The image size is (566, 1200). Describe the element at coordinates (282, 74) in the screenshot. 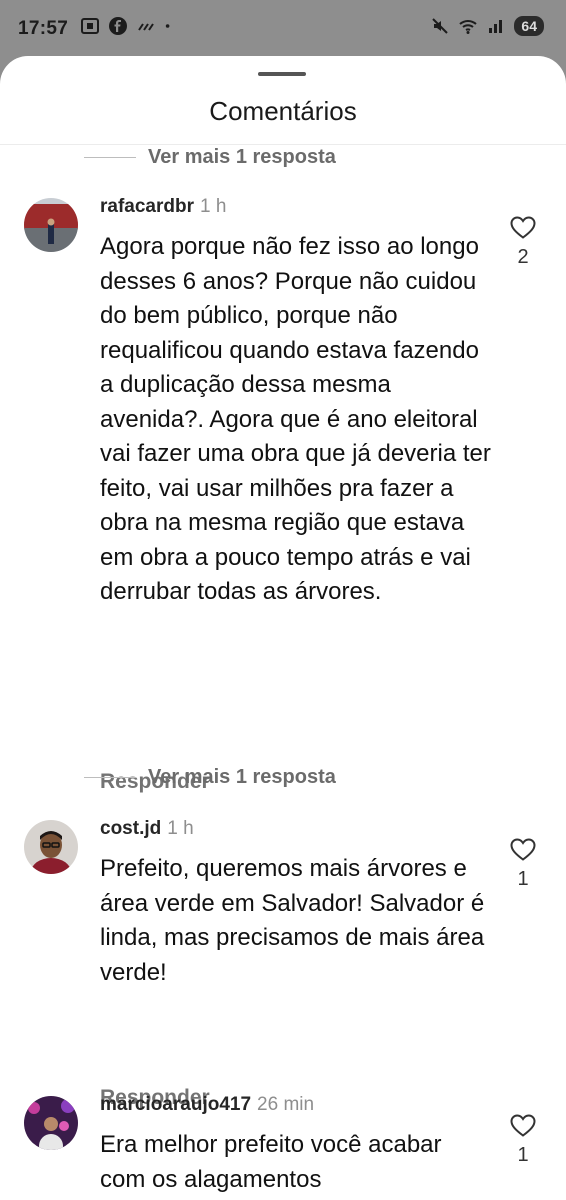

I see `drag-handle` at that location.